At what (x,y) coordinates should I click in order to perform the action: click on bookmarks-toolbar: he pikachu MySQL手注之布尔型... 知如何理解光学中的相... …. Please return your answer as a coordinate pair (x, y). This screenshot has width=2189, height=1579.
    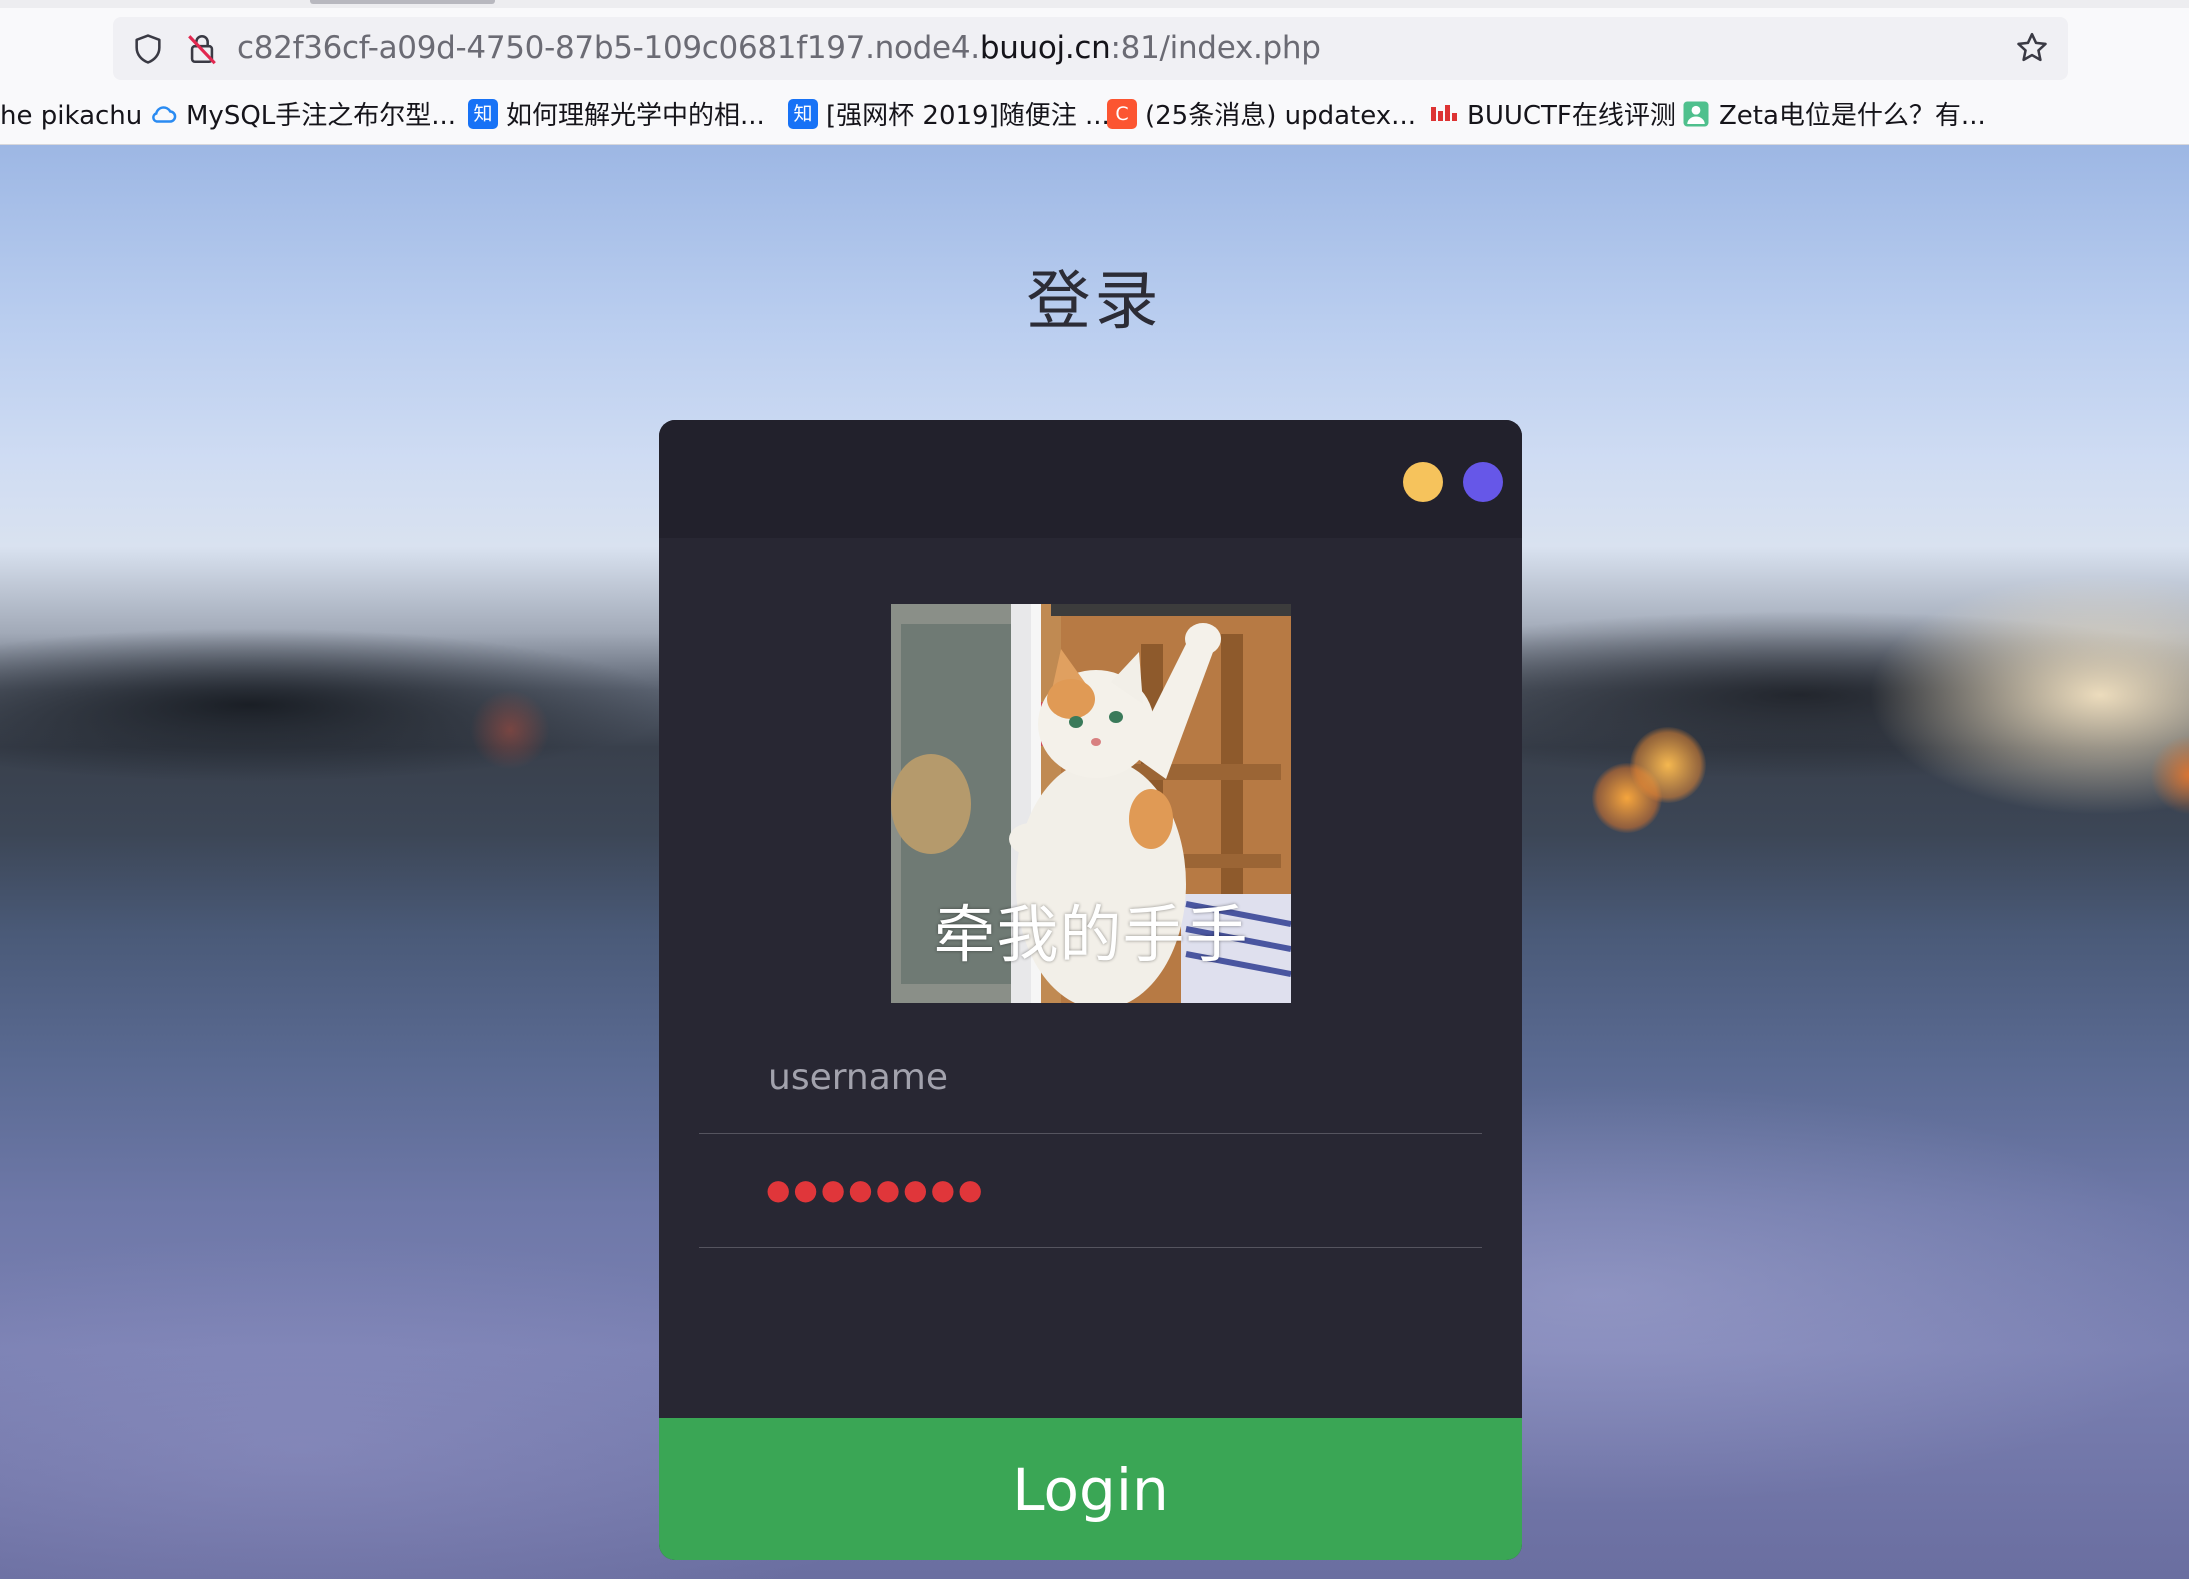
    Looking at the image, I should click on (1094, 116).